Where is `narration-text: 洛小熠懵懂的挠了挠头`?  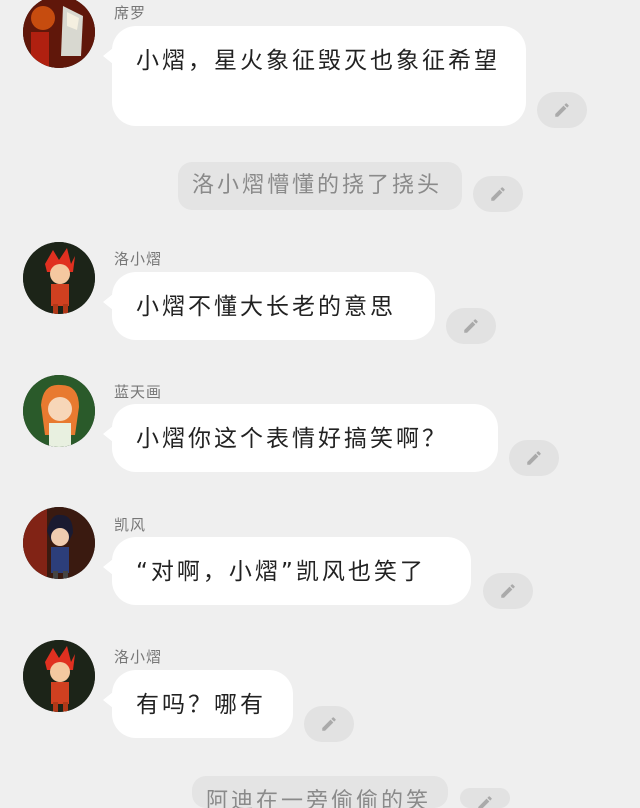
narration-text: 洛小熠懵懂的挠了挠头 is located at coordinates (320, 186).